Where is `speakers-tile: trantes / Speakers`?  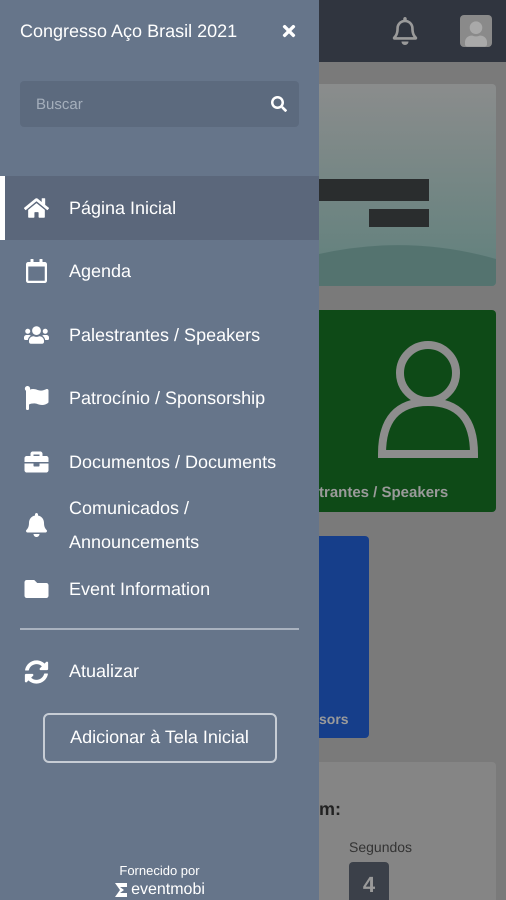 speakers-tile: trantes / Speakers is located at coordinates (407, 411).